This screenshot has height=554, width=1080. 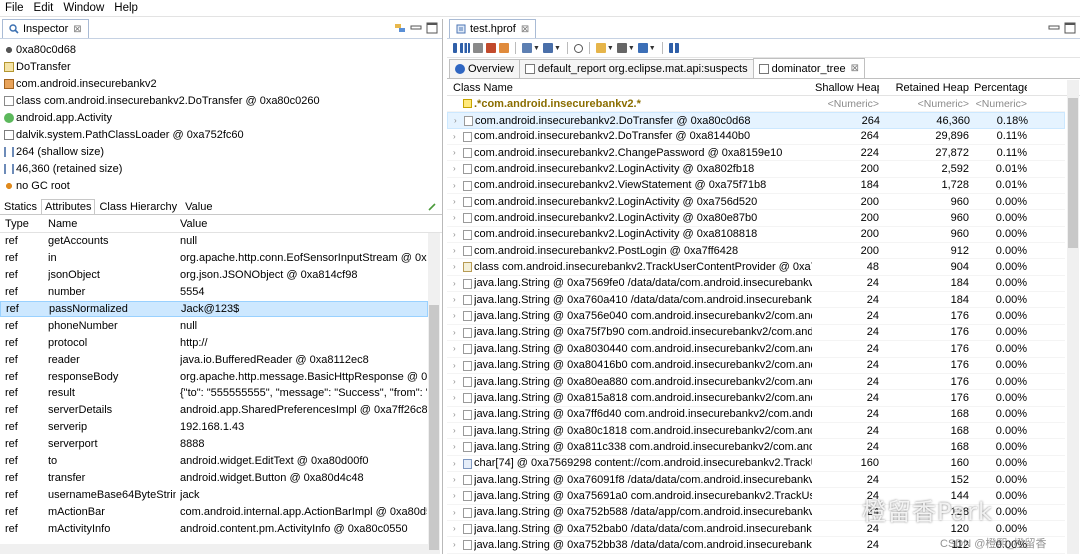 I want to click on column-class-name: Class Name, so click(x=633, y=88).